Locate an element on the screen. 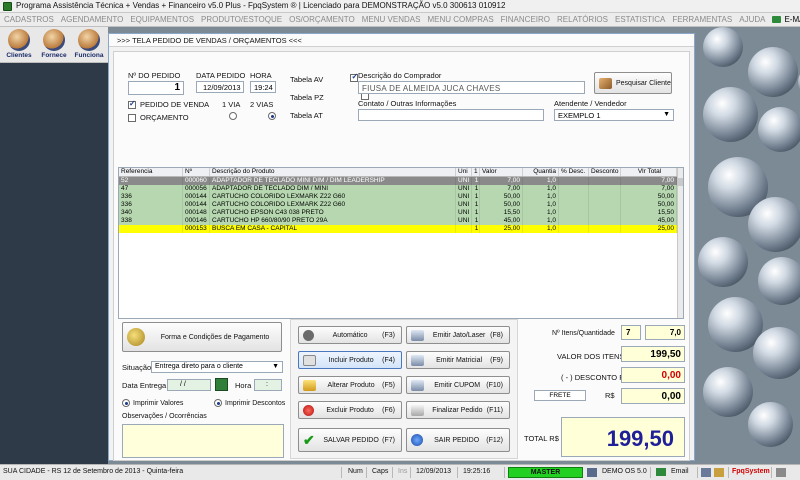 The width and height of the screenshot is (800, 480). notes-field is located at coordinates (203, 441).